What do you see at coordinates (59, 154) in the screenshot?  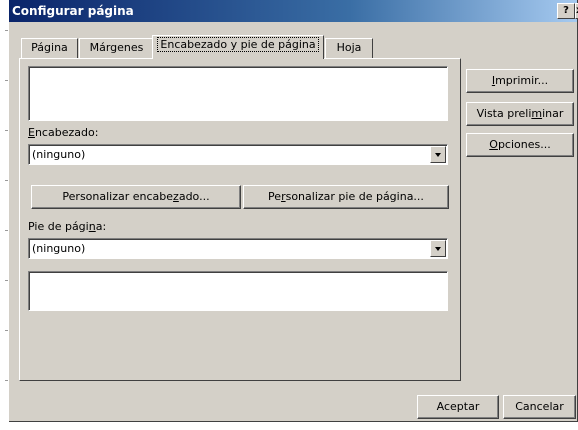 I see `header-select-value: (ninguno)` at bounding box center [59, 154].